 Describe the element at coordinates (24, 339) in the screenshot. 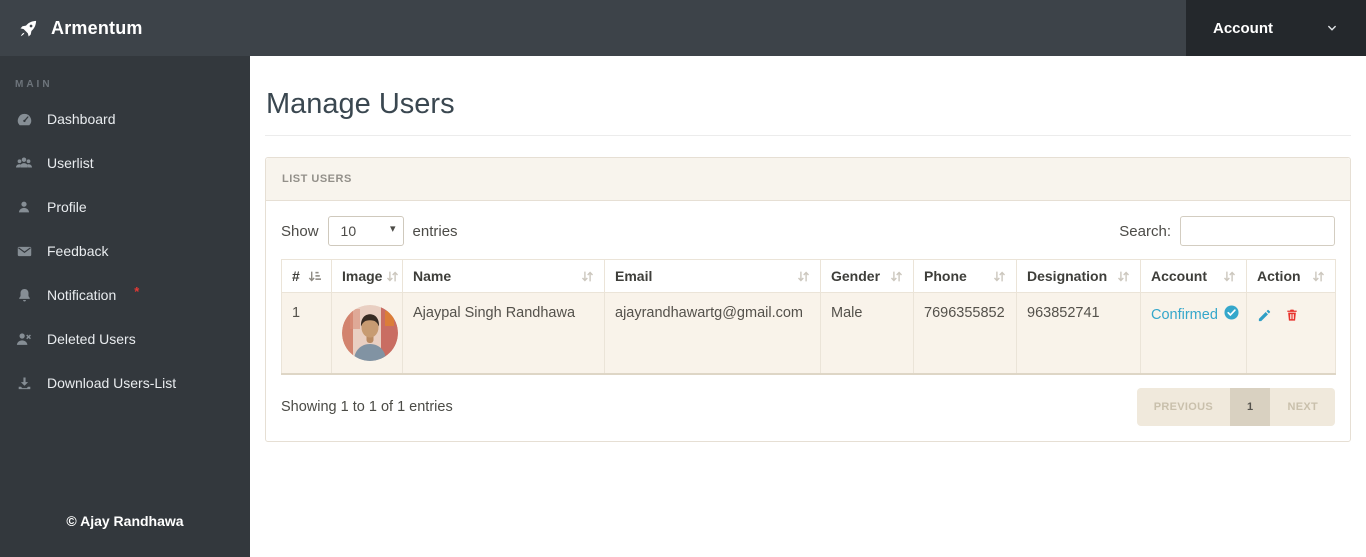

I see `user-remove-icon` at that location.